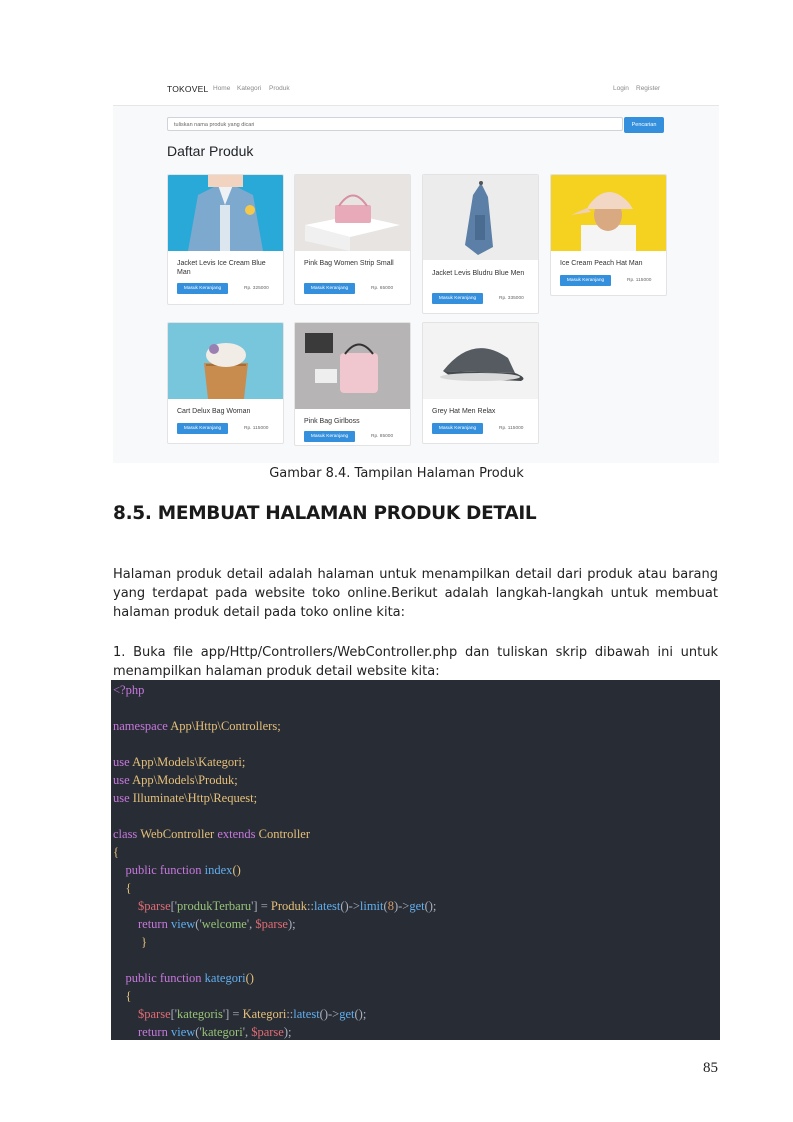  Describe the element at coordinates (249, 88) in the screenshot. I see `nav-link-kategori: Kategori` at that location.